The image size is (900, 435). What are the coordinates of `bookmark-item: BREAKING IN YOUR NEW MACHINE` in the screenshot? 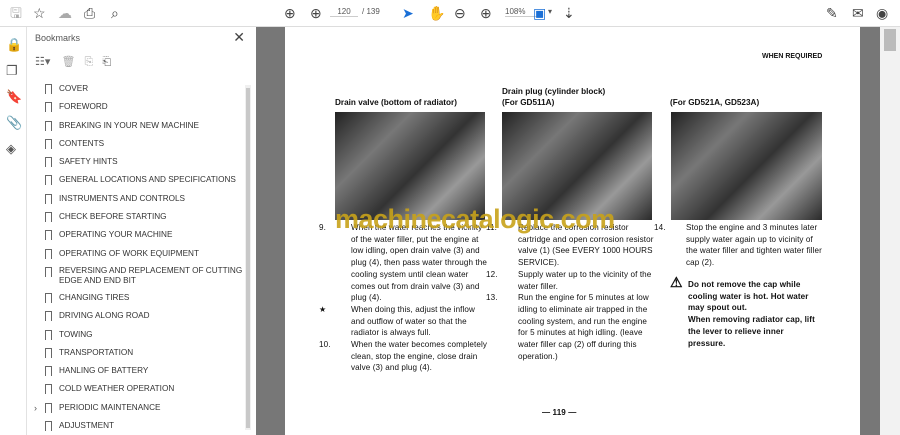 It's located at (136, 126).